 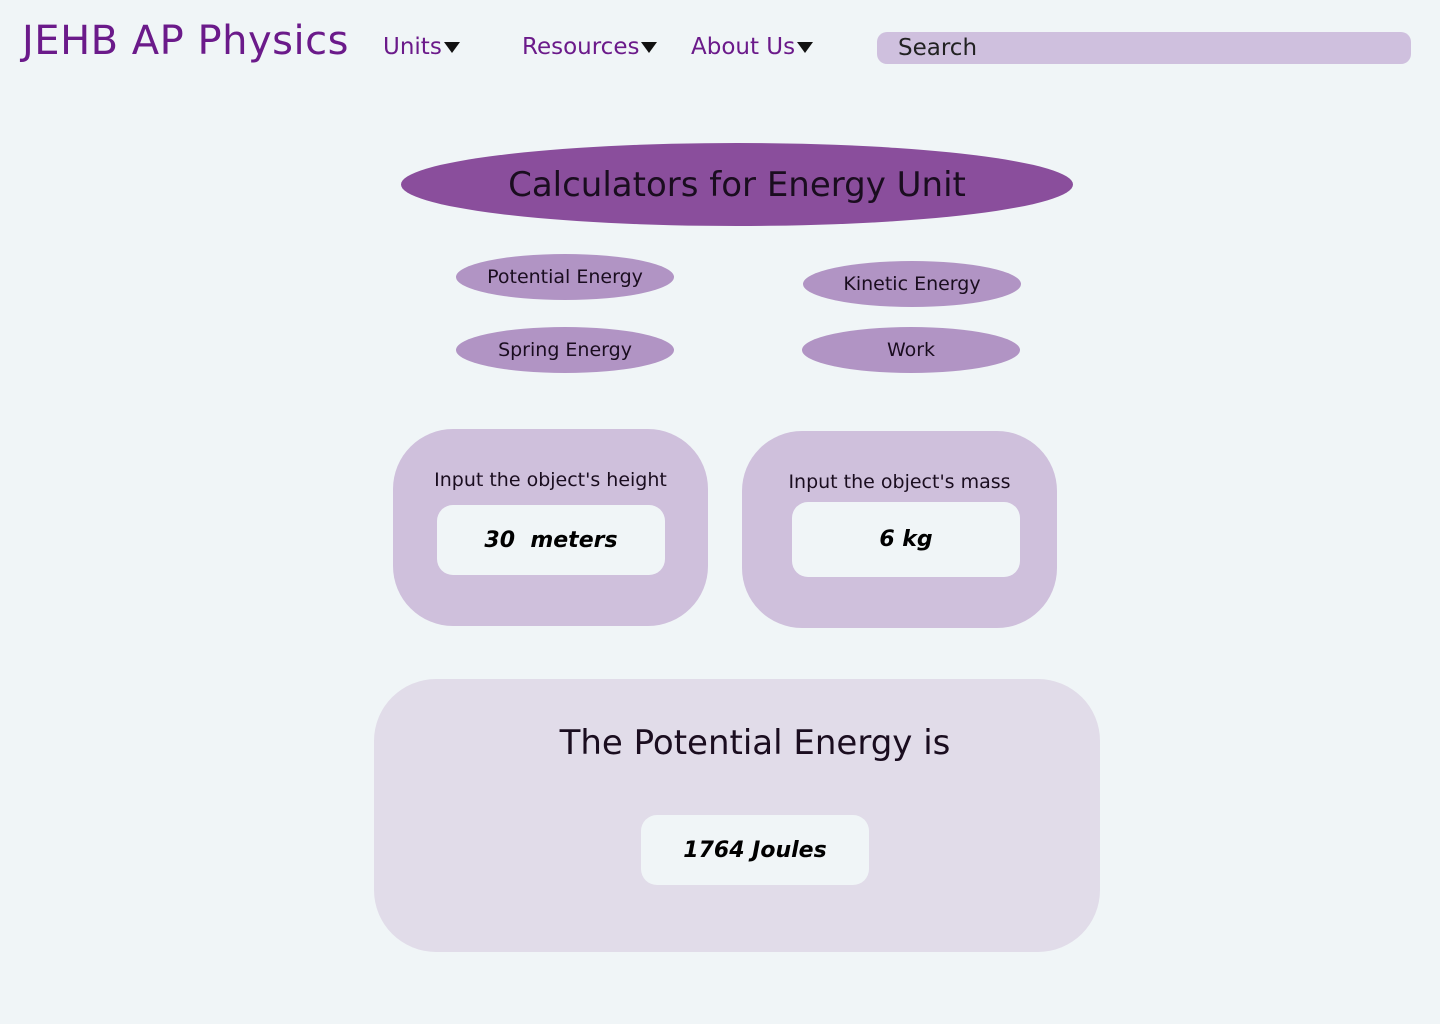 I want to click on height-input-card: Input the object's height, so click(x=550, y=527).